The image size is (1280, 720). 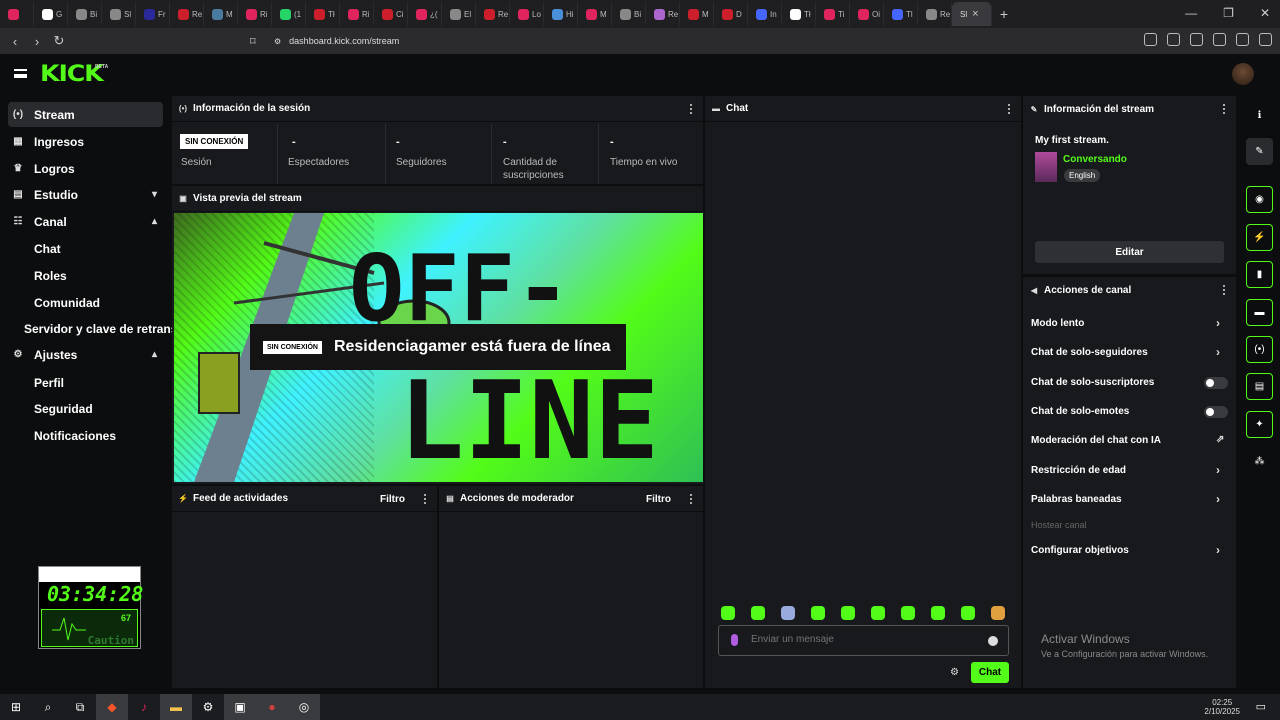 What do you see at coordinates (630, 41) in the screenshot?
I see `url-field: ⚙ dashboard.kick.com/stream` at bounding box center [630, 41].